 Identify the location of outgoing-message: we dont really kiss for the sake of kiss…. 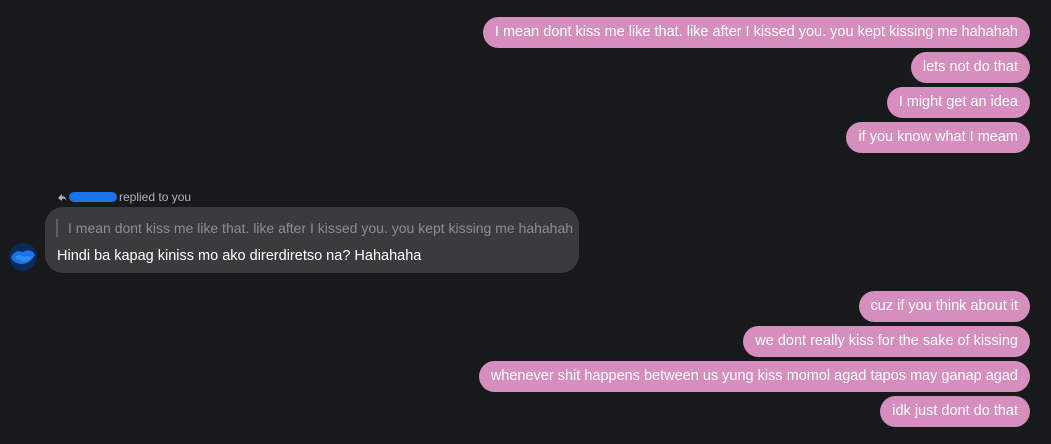
(886, 341).